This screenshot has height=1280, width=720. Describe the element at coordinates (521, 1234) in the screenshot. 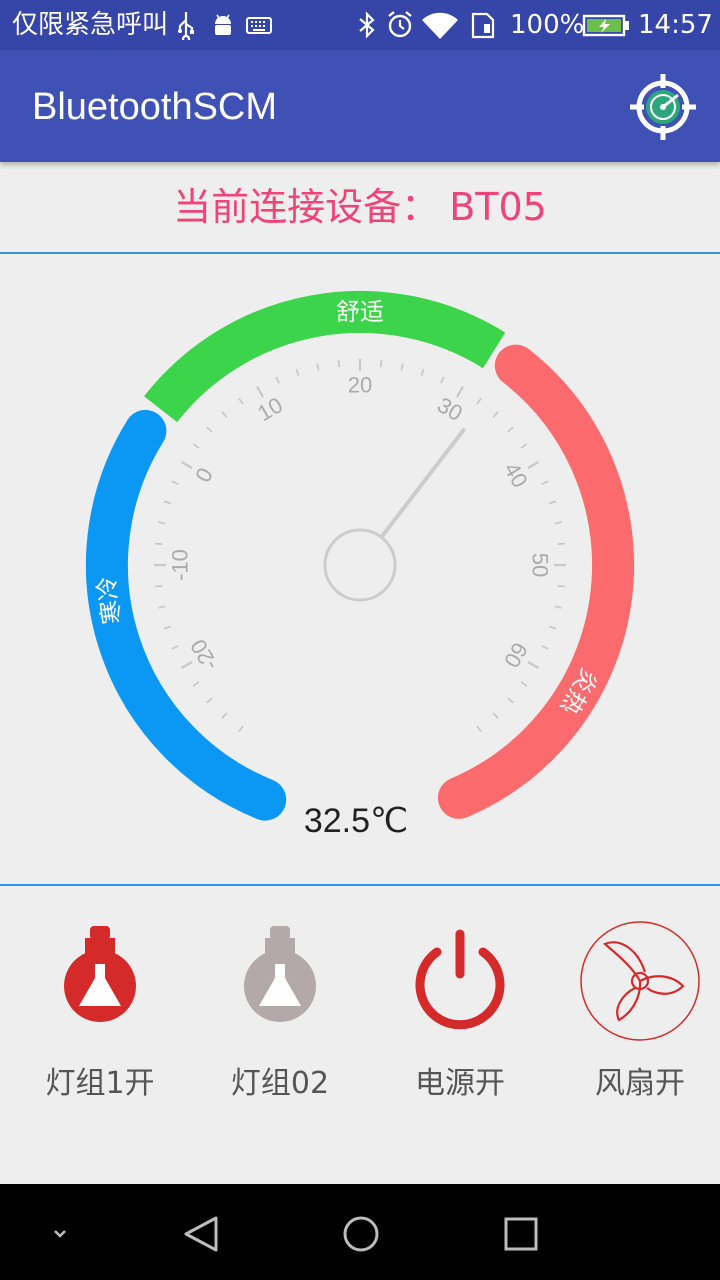

I see `recents-icon` at that location.